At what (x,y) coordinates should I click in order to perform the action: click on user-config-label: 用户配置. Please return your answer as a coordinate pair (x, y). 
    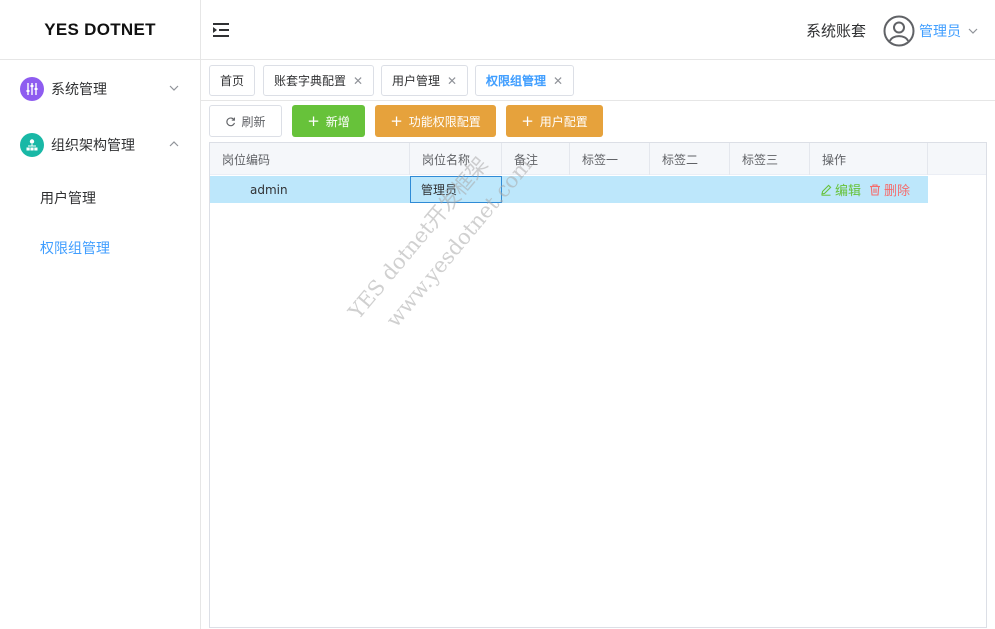
    Looking at the image, I should click on (563, 121).